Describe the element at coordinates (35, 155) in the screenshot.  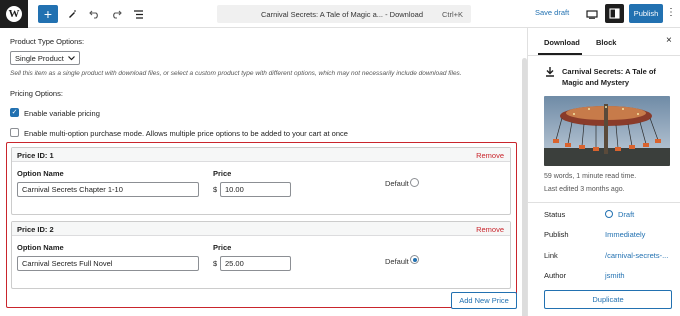
I see `price-id-label: Price ID: 1` at that location.